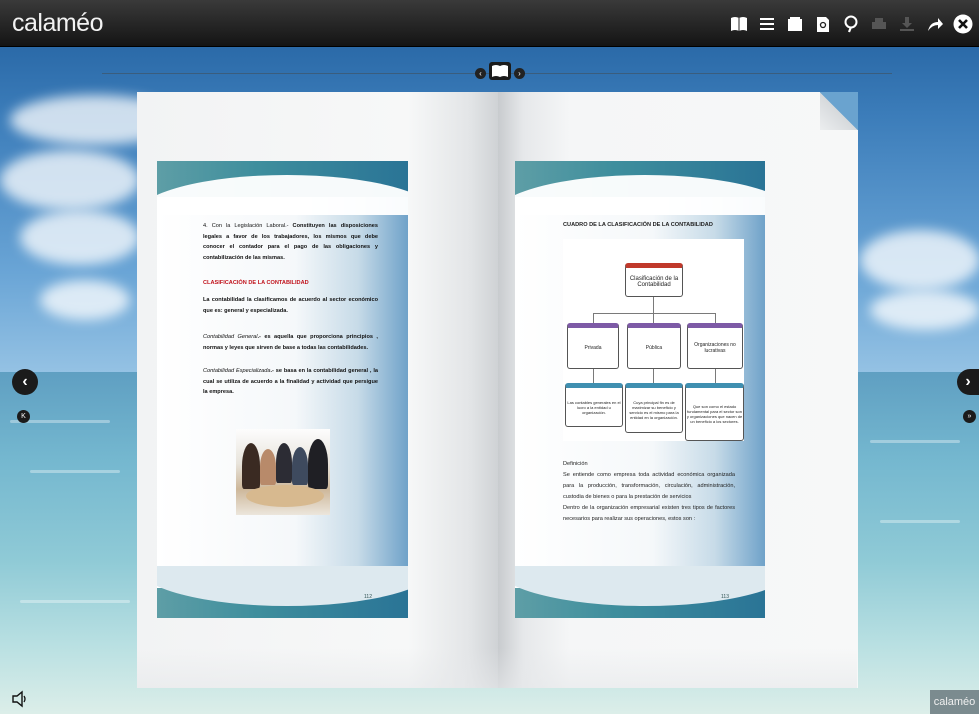  What do you see at coordinates (23, 416) in the screenshot?
I see `first-page-button: K` at bounding box center [23, 416].